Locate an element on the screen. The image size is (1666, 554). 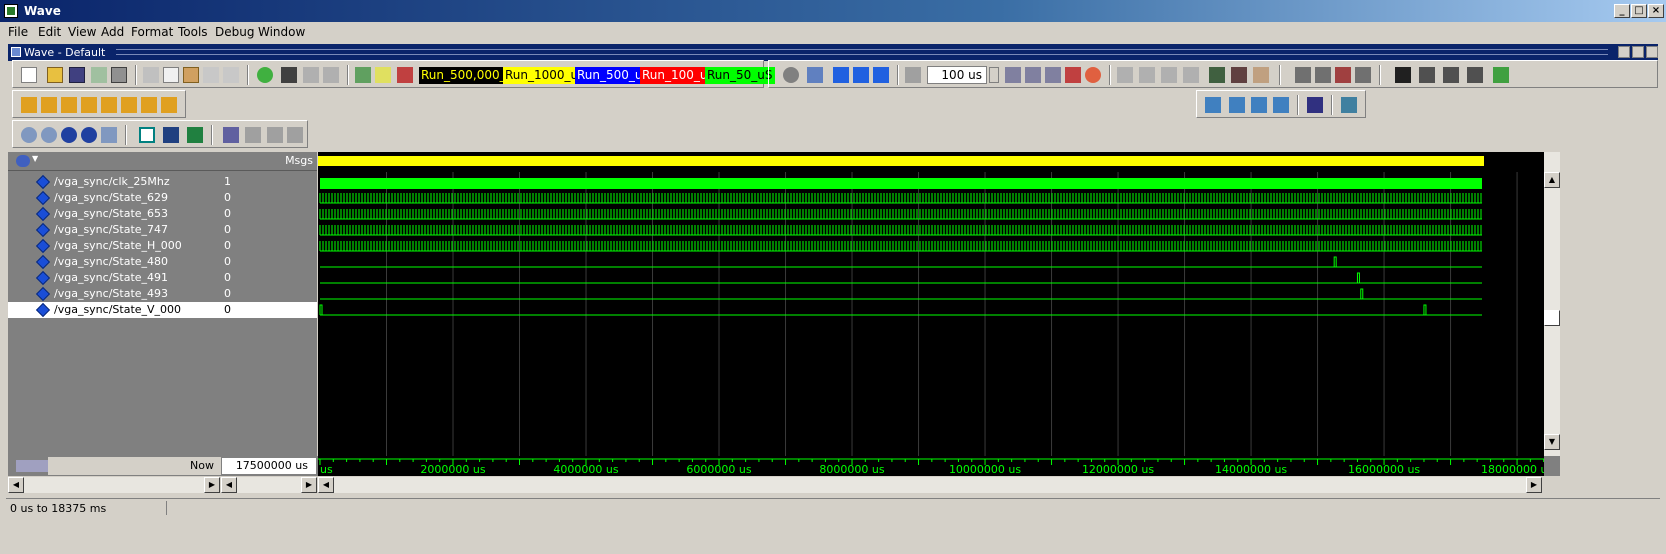
menu-add: Add is located at coordinates (112, 32).